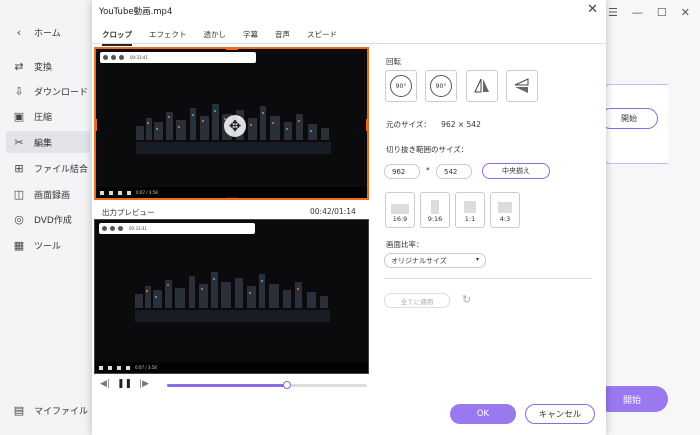  I want to click on sidebar-item-record: ◫ 画面録画, so click(48, 194).